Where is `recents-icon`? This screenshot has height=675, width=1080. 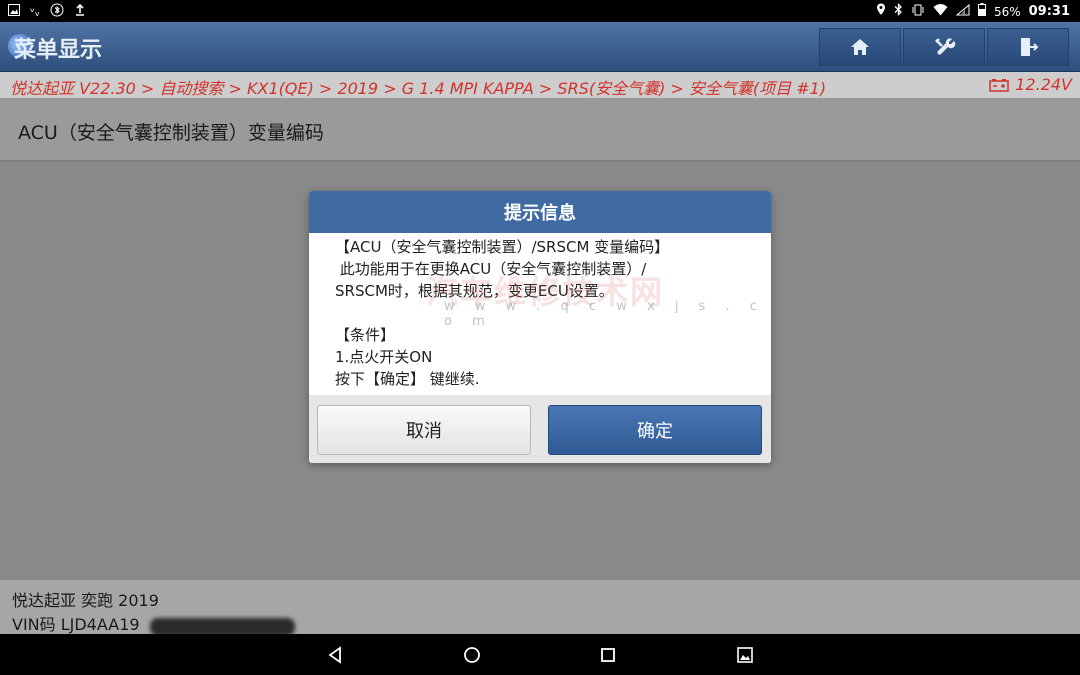 recents-icon is located at coordinates (608, 655).